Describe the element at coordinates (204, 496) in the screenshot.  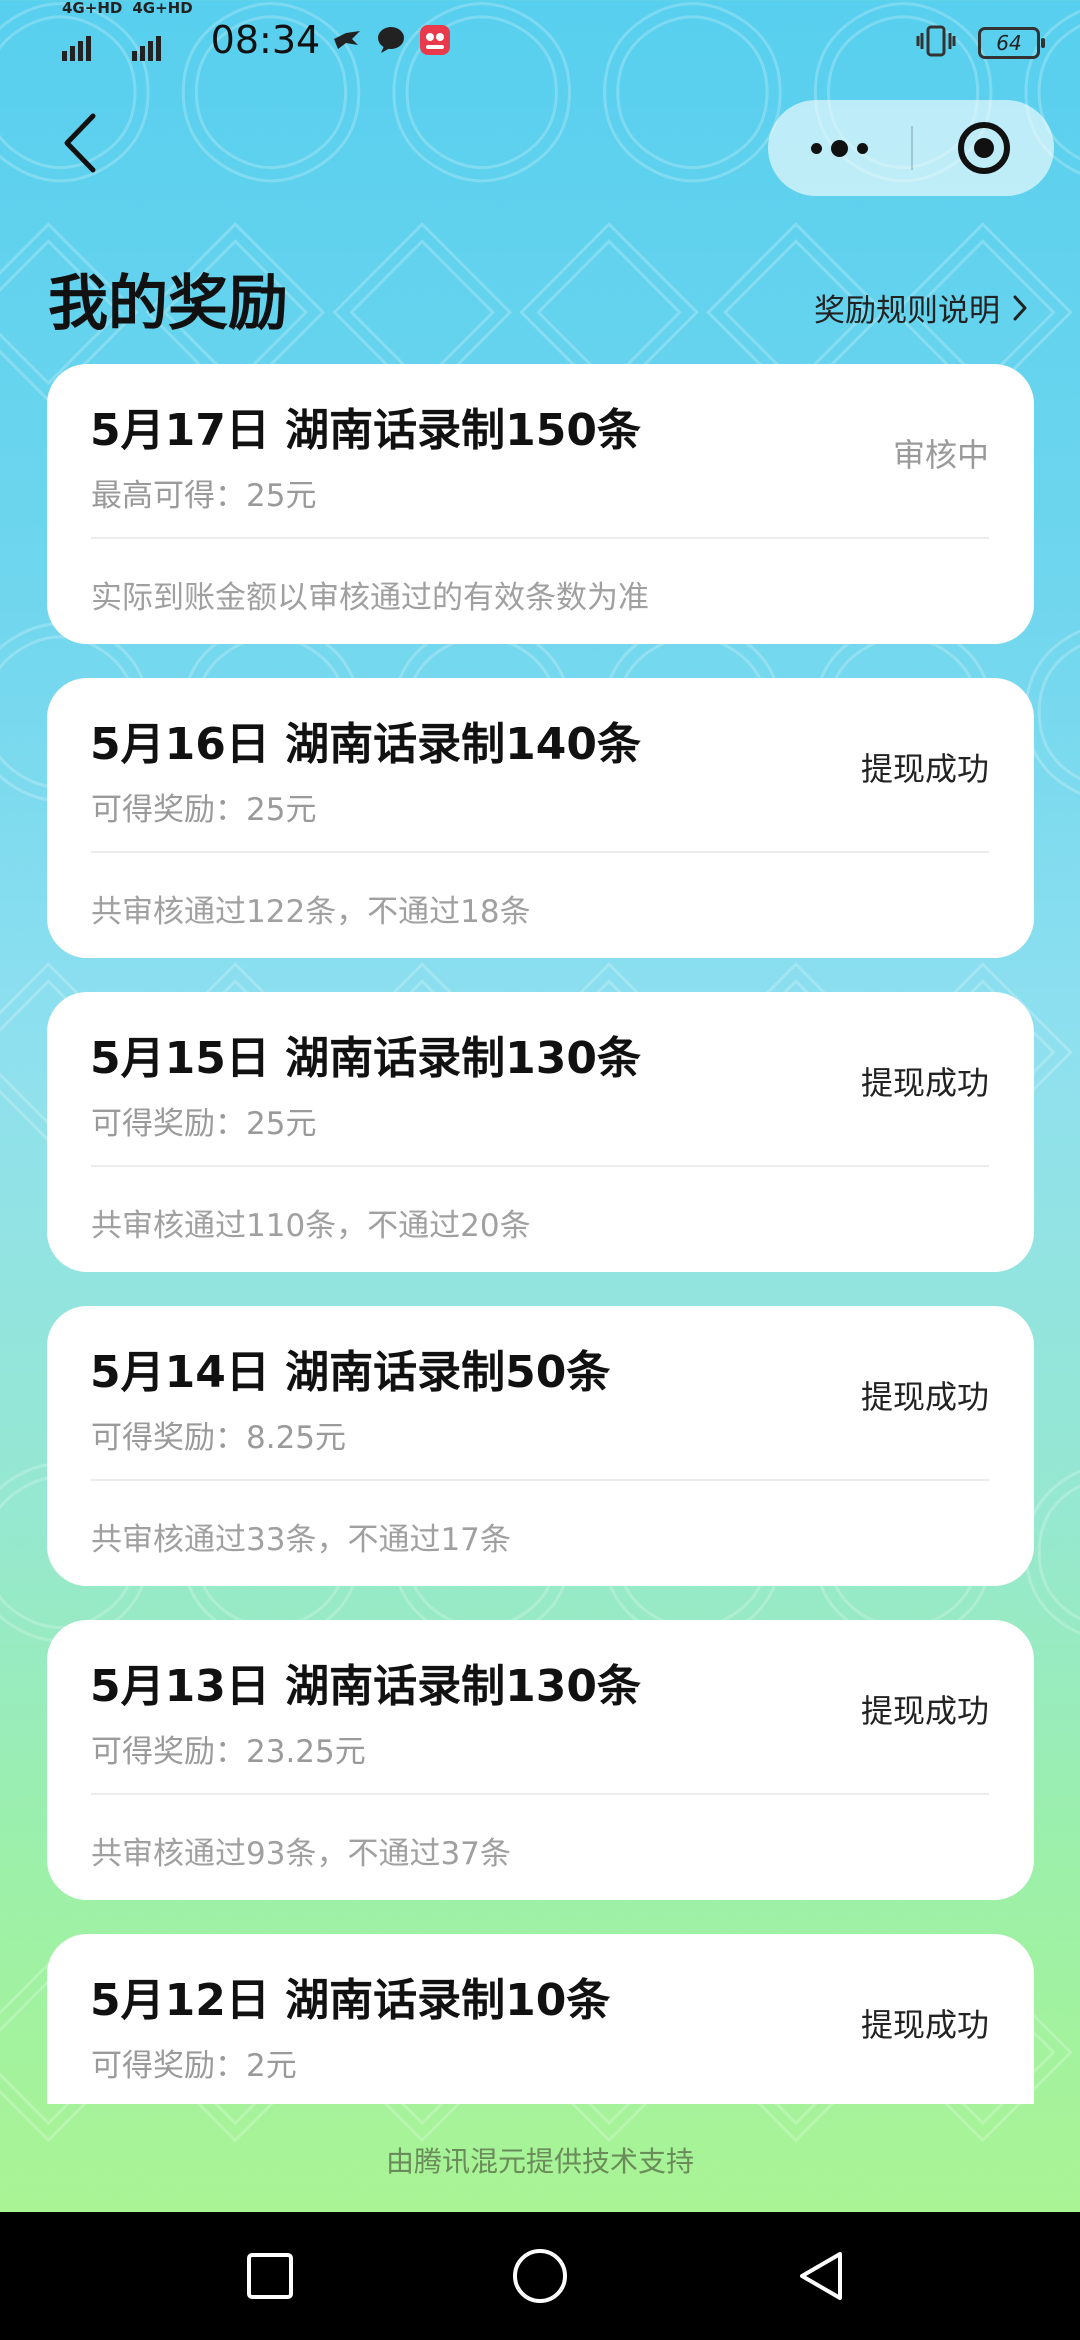
I see `record-reward: 最高可得：25元` at that location.